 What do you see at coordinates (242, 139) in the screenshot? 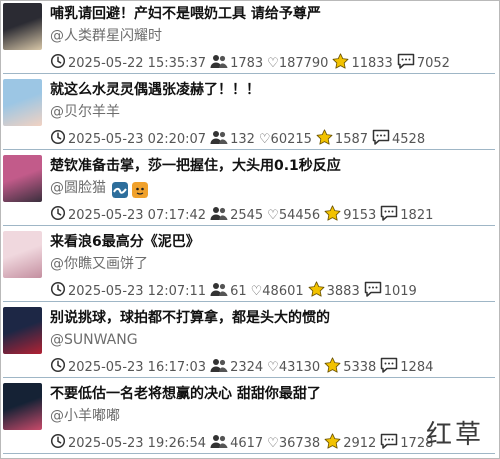
I see `user-count: 132` at bounding box center [242, 139].